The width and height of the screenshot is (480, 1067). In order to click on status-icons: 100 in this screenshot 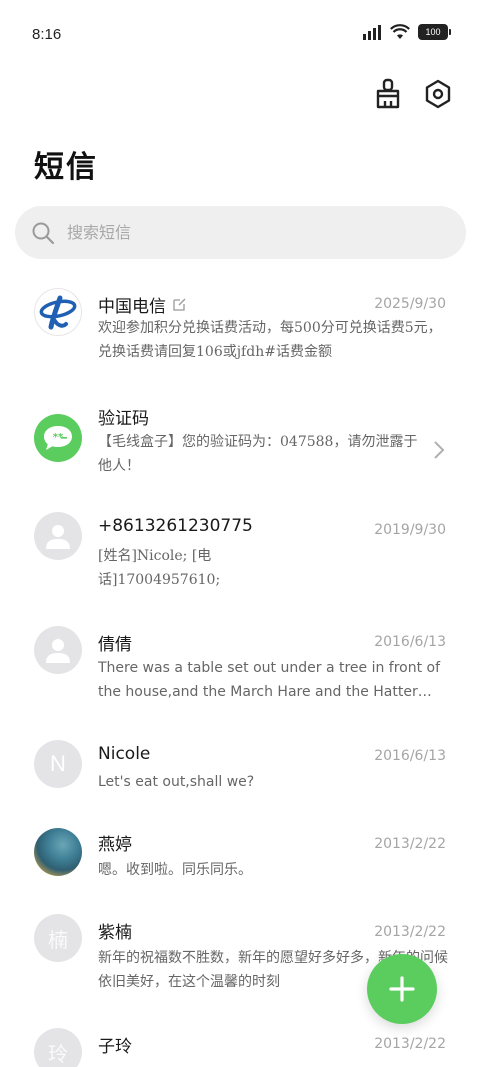, I will do `click(406, 32)`.